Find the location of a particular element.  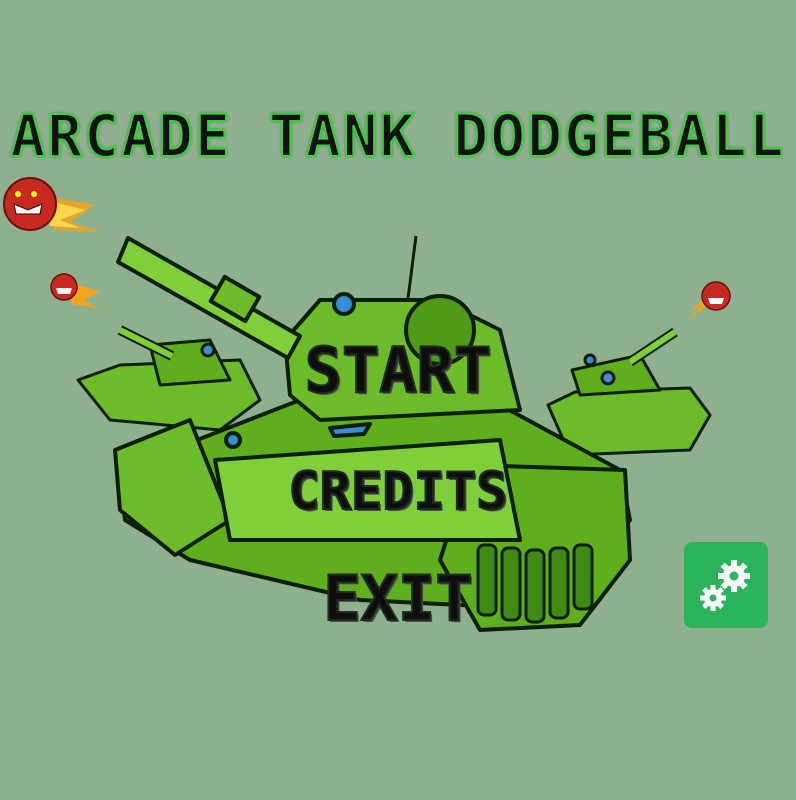

credits-button: CREDITS is located at coordinates (398, 492).